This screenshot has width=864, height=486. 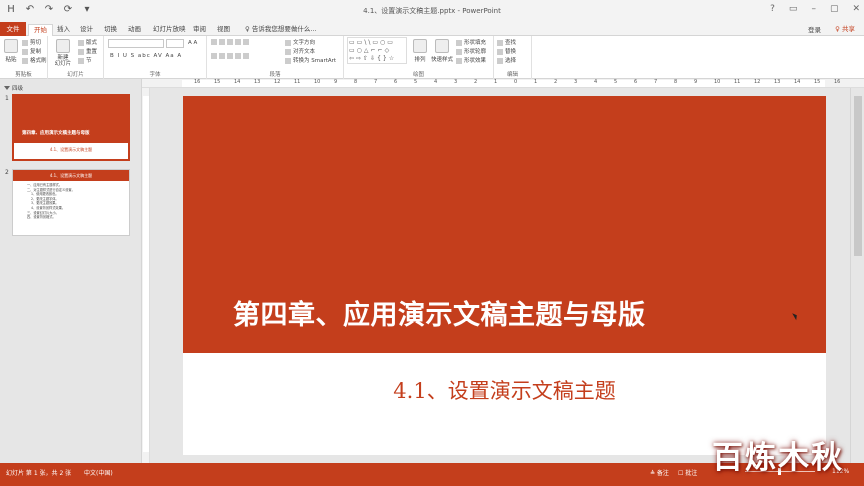 I want to click on minimize-icon: –, so click(x=813, y=9).